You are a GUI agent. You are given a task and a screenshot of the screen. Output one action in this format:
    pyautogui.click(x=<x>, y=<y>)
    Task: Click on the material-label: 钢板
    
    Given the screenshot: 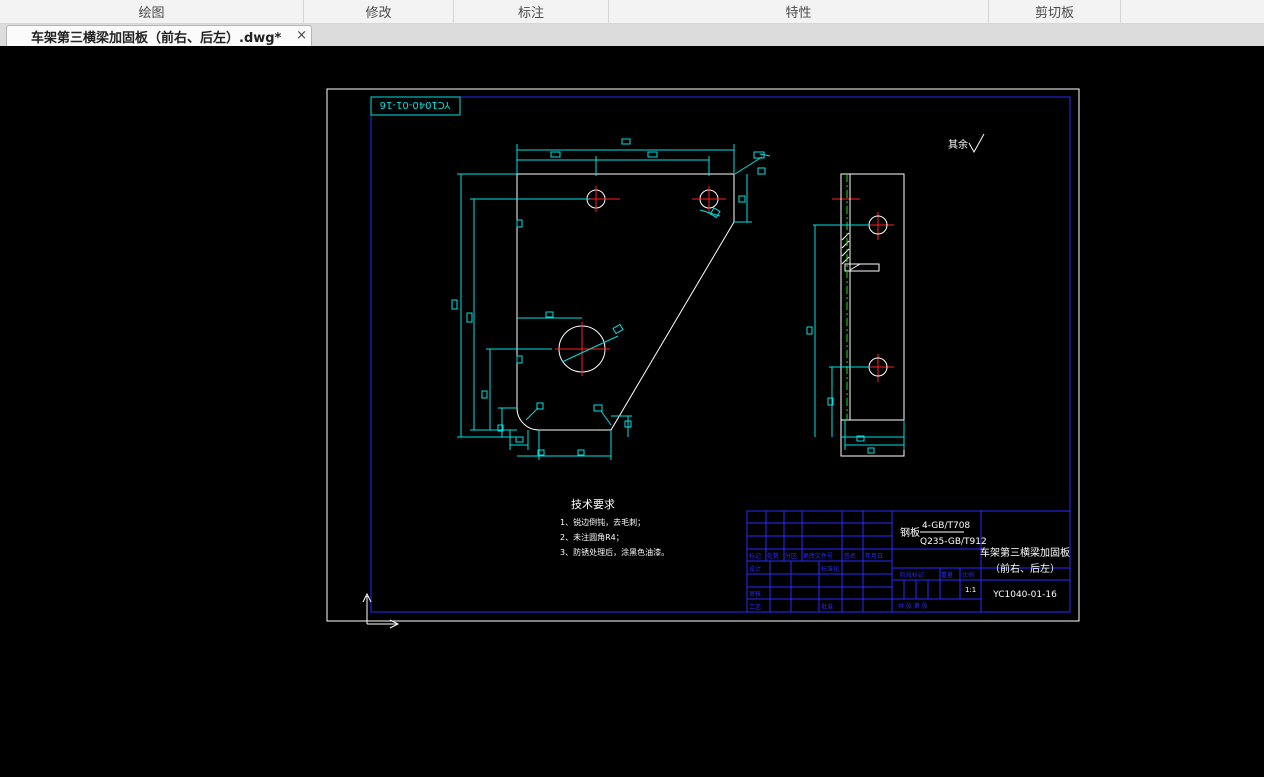 What is the action you would take?
    pyautogui.click(x=910, y=532)
    